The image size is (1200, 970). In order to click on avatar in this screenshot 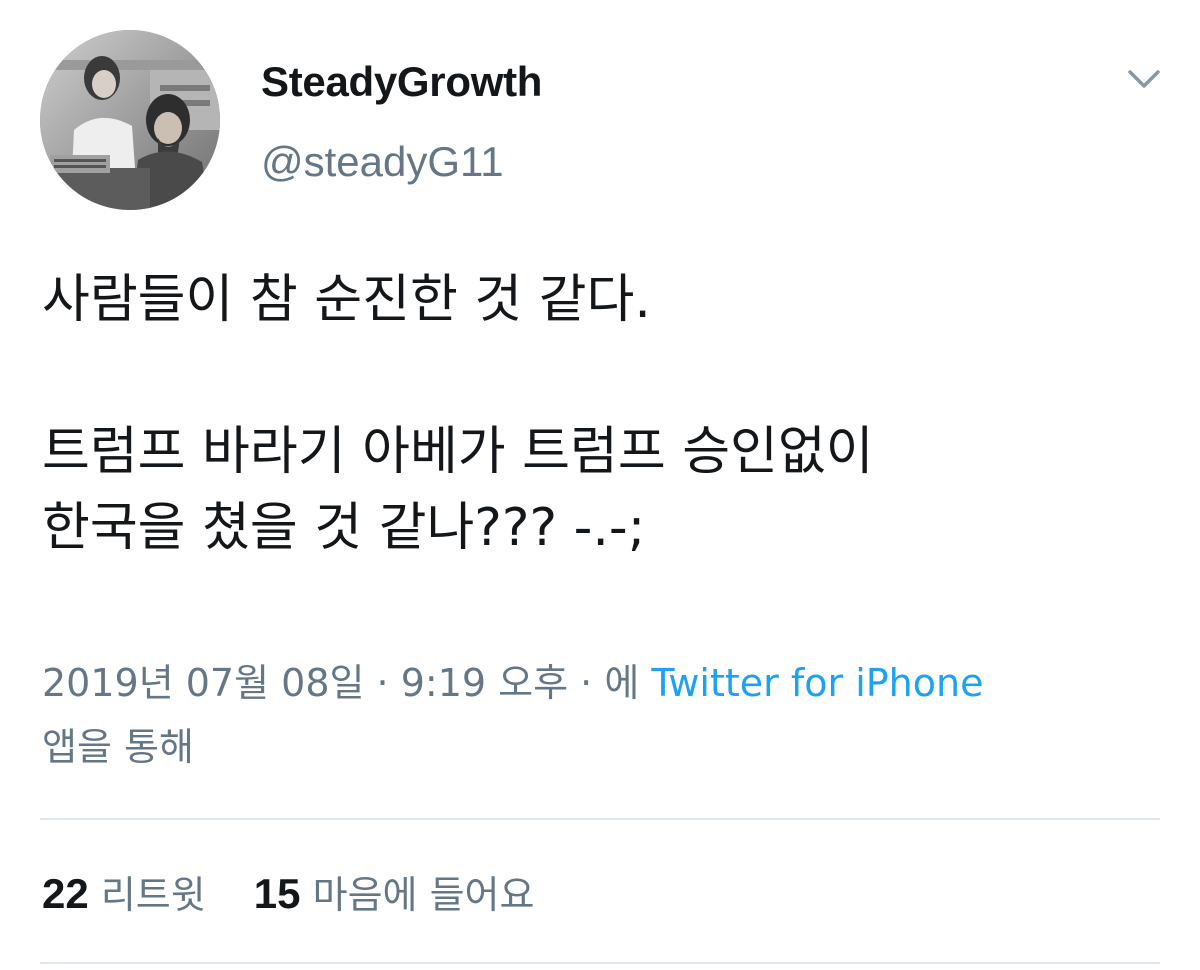, I will do `click(130, 120)`.